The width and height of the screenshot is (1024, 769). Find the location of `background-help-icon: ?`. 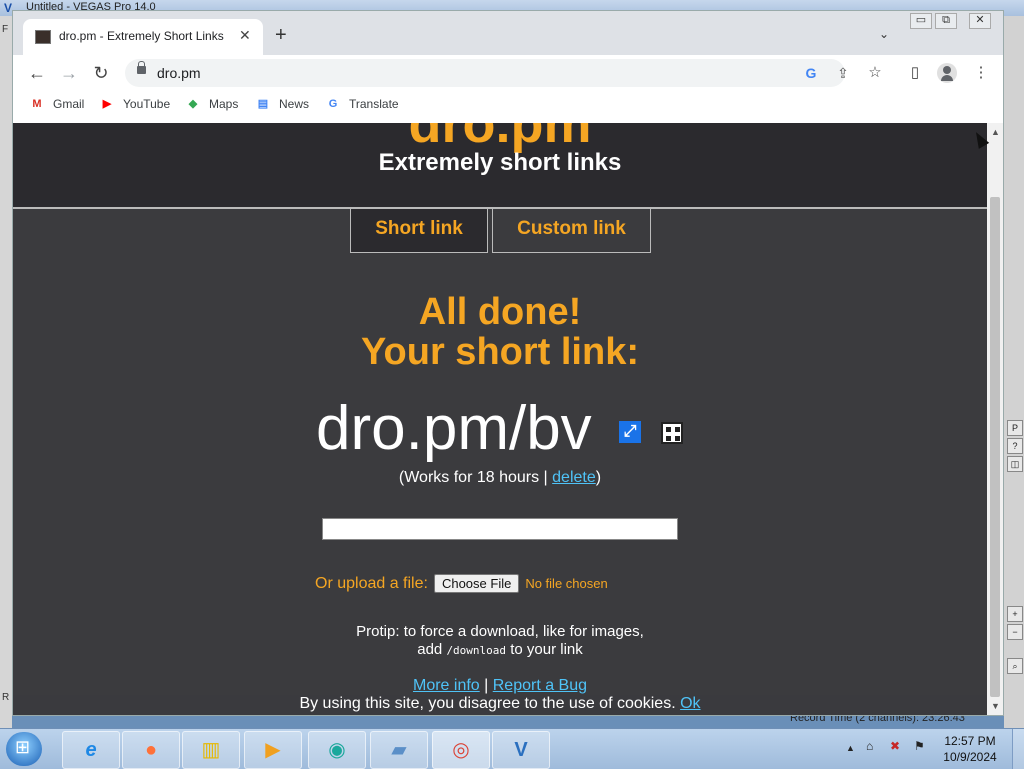

background-help-icon: ? is located at coordinates (1015, 446).